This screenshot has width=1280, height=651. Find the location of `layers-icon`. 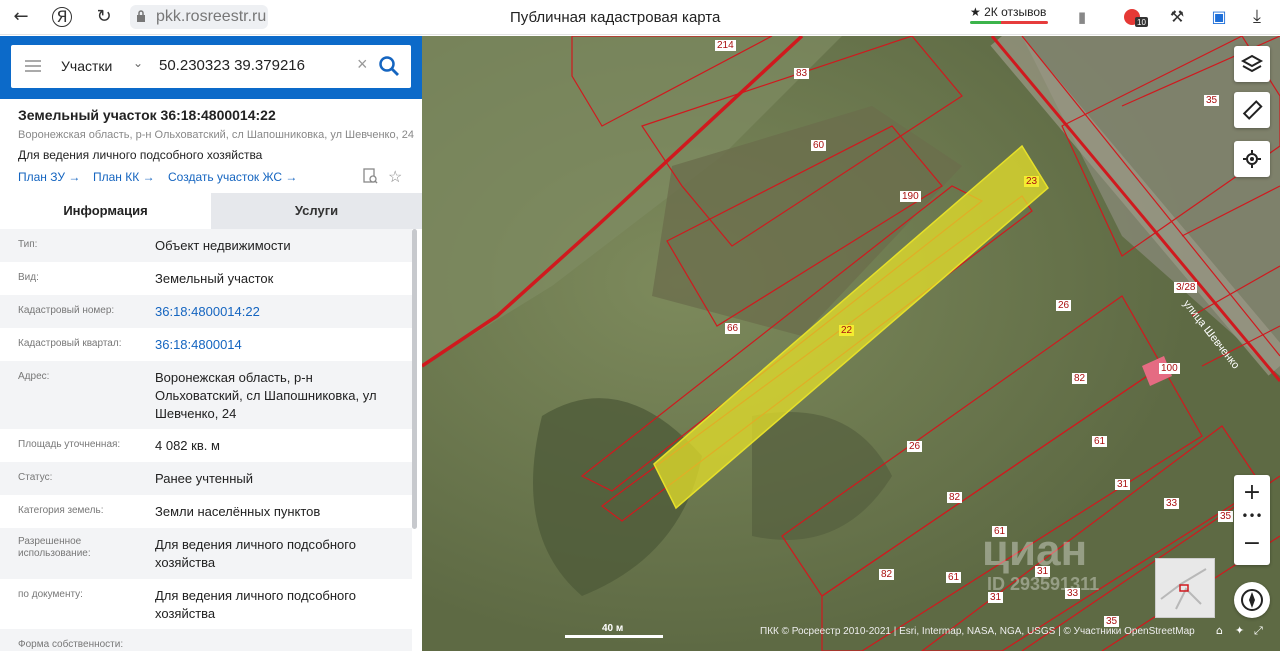

layers-icon is located at coordinates (1252, 63).